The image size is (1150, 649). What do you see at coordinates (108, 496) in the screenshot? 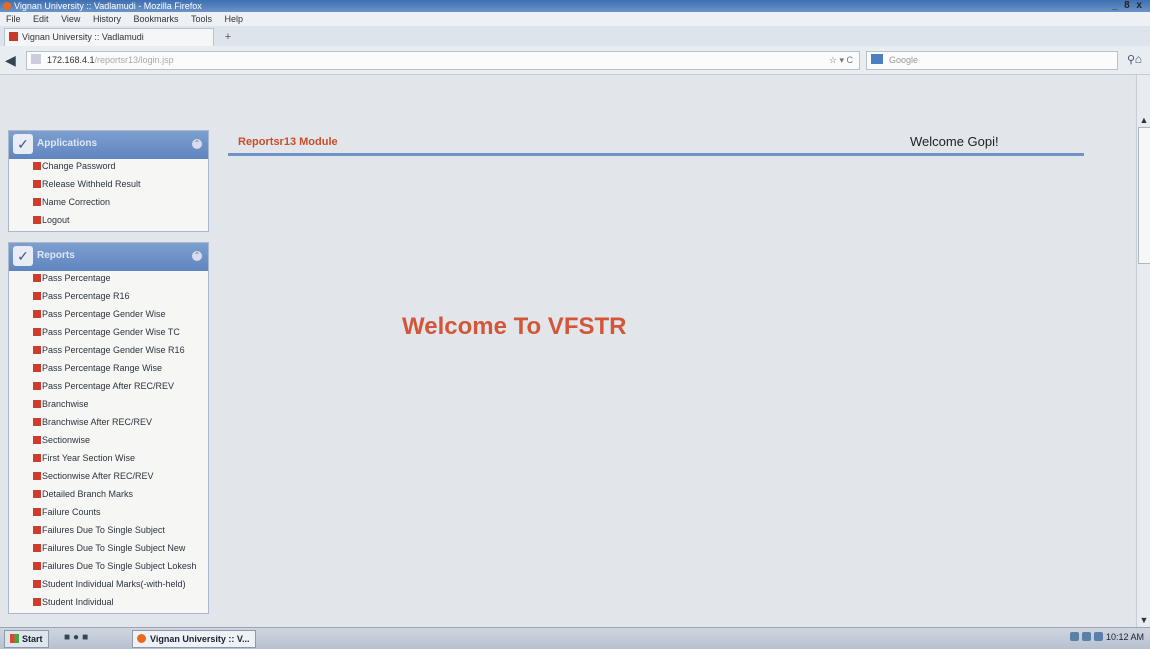
I see `sidebar-item-report: Detailed Branch Marks` at bounding box center [108, 496].